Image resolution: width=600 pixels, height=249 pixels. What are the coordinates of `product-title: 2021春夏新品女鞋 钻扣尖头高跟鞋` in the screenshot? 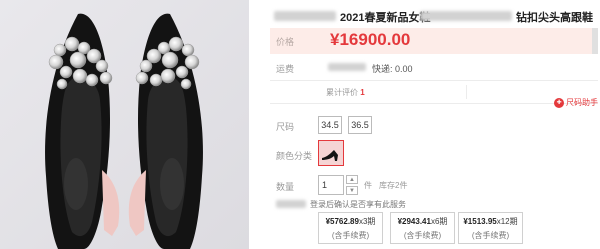 It's located at (431, 16).